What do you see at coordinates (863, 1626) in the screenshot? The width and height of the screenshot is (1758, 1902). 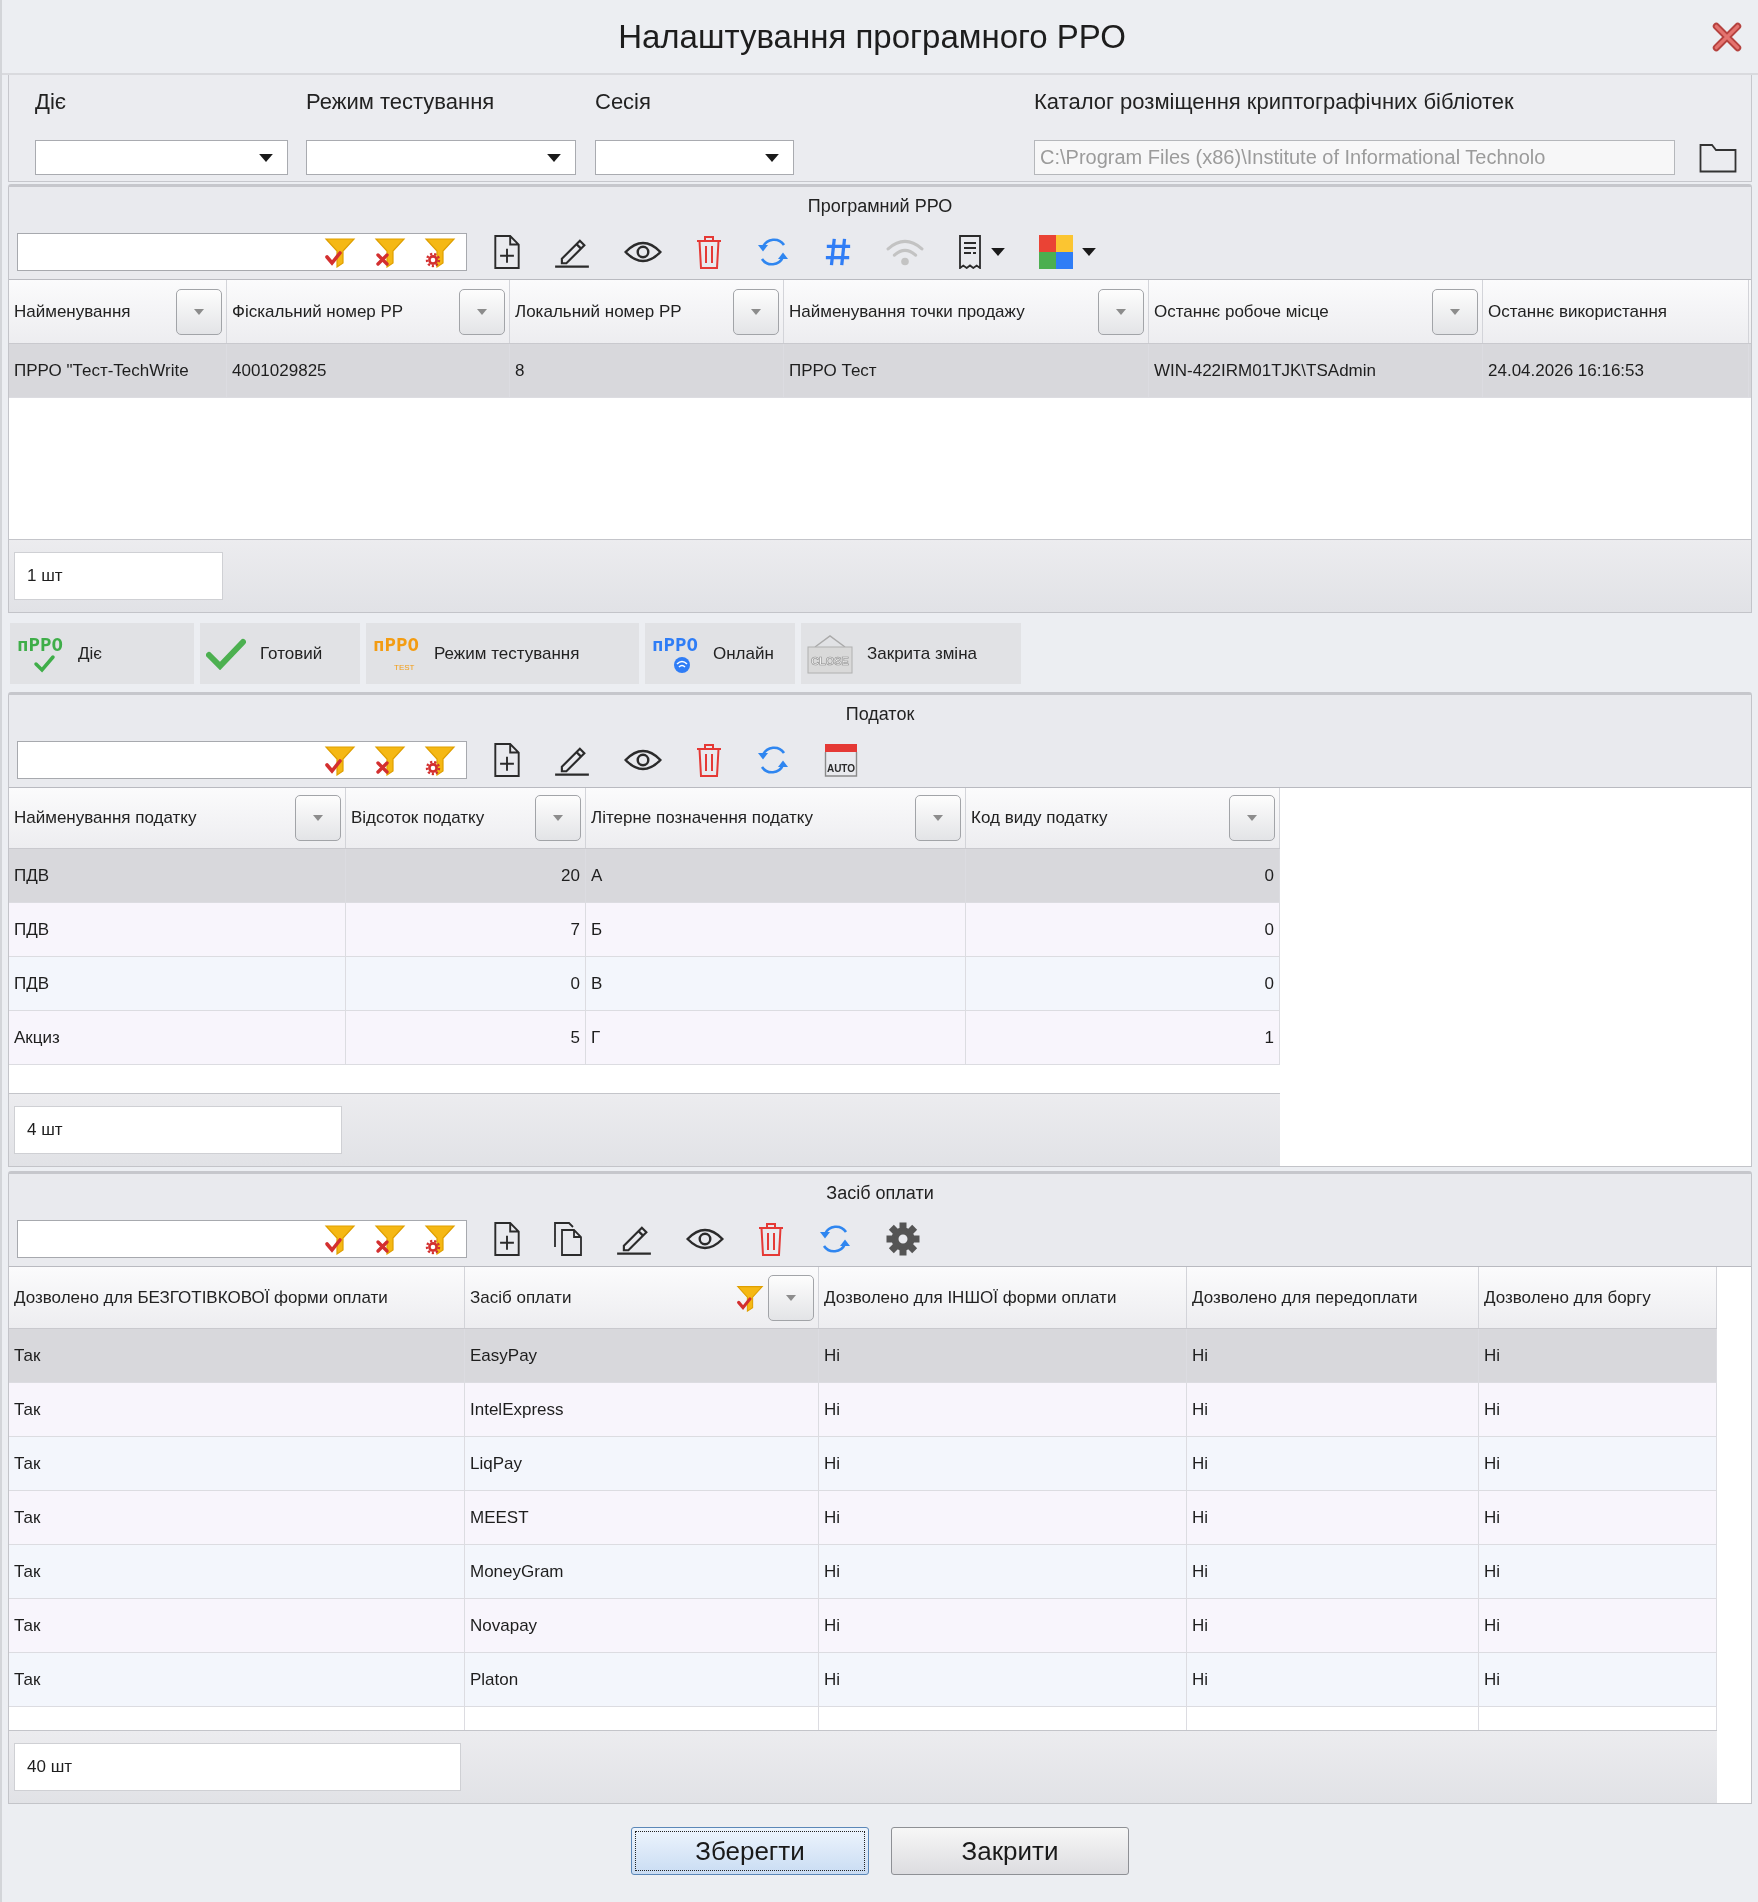 I see `table-row: Так Novapay Ні Ні Ні` at bounding box center [863, 1626].